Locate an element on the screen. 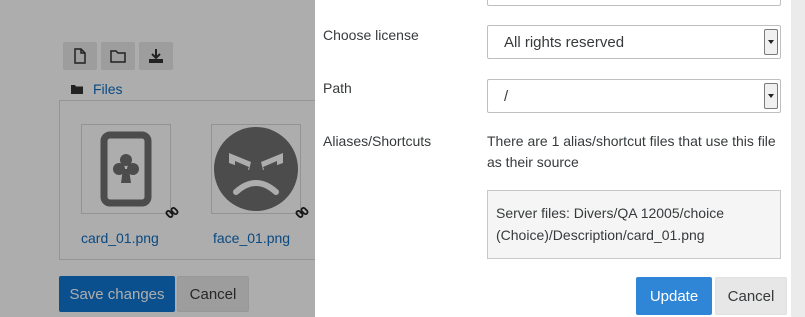 Image resolution: width=805 pixels, height=317 pixels. license-select-value: All rights reserved is located at coordinates (564, 42).